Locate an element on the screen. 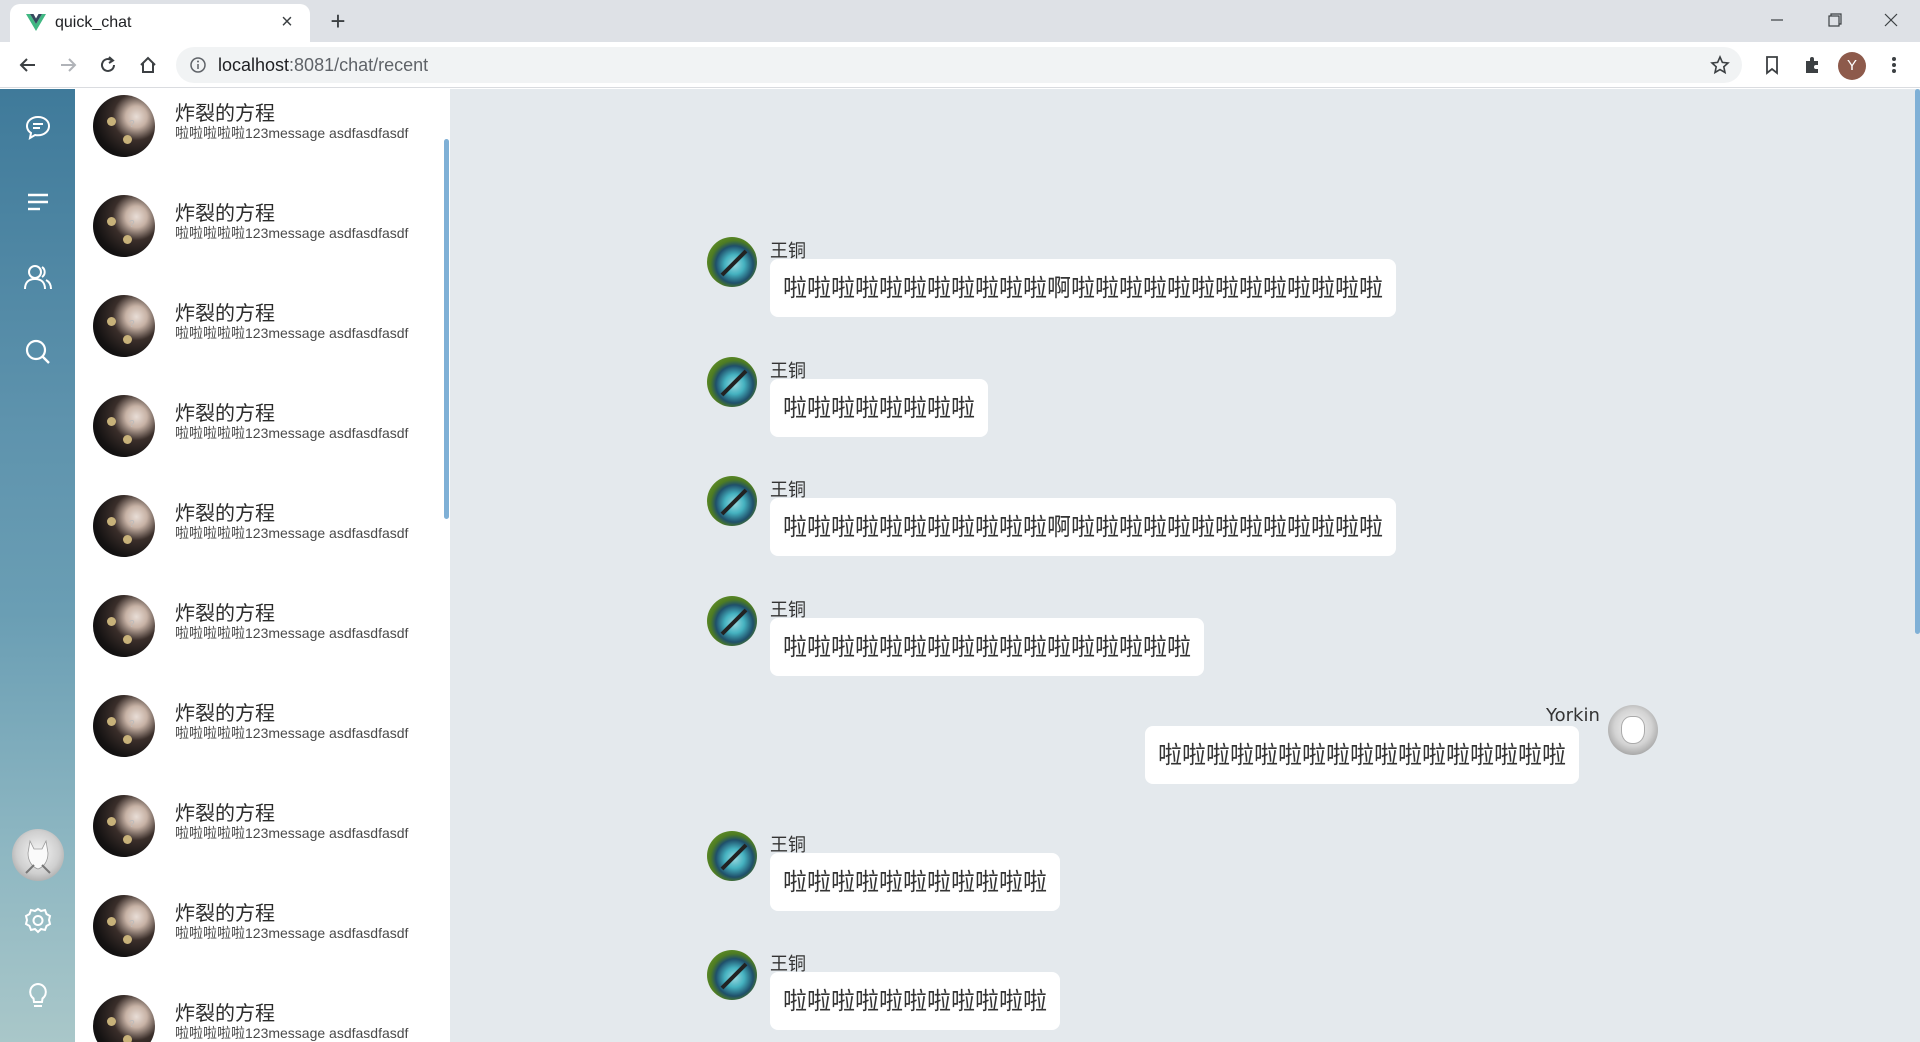 The height and width of the screenshot is (1042, 1920). self-name: Yorkin is located at coordinates (1573, 715).